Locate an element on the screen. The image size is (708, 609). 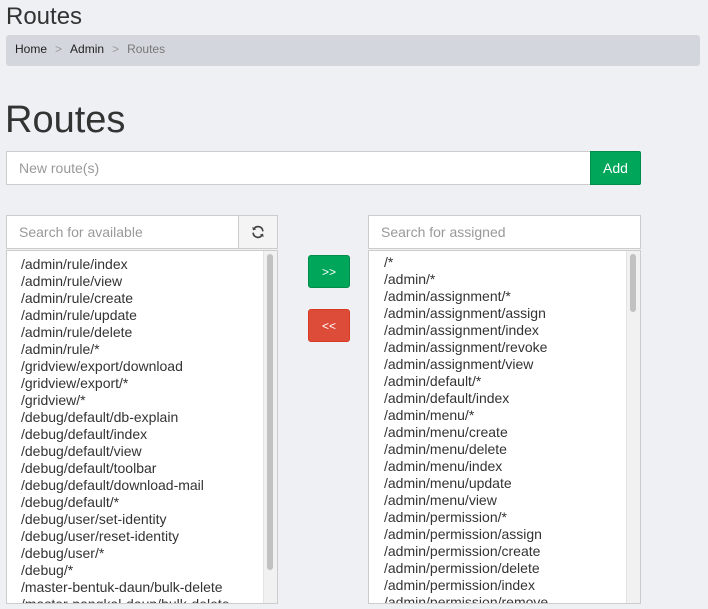
route-option: /admin/assignment/assign is located at coordinates (505, 313).